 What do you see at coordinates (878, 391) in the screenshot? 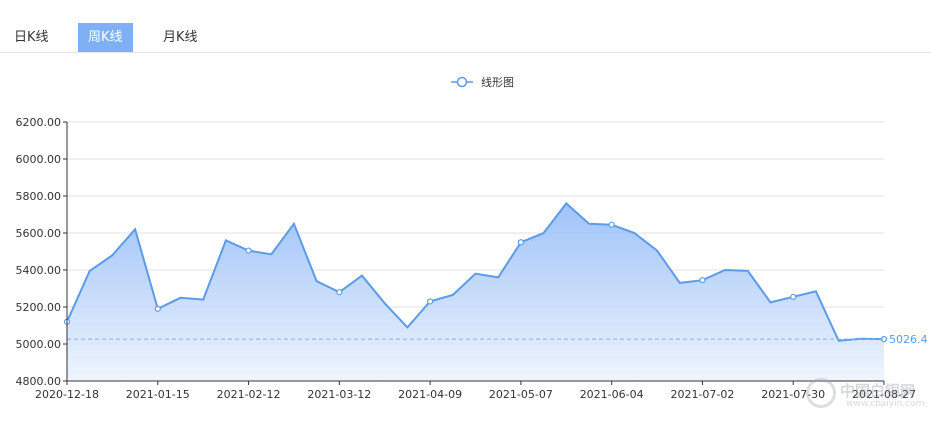
I see `watermark-title: 中国白银网` at bounding box center [878, 391].